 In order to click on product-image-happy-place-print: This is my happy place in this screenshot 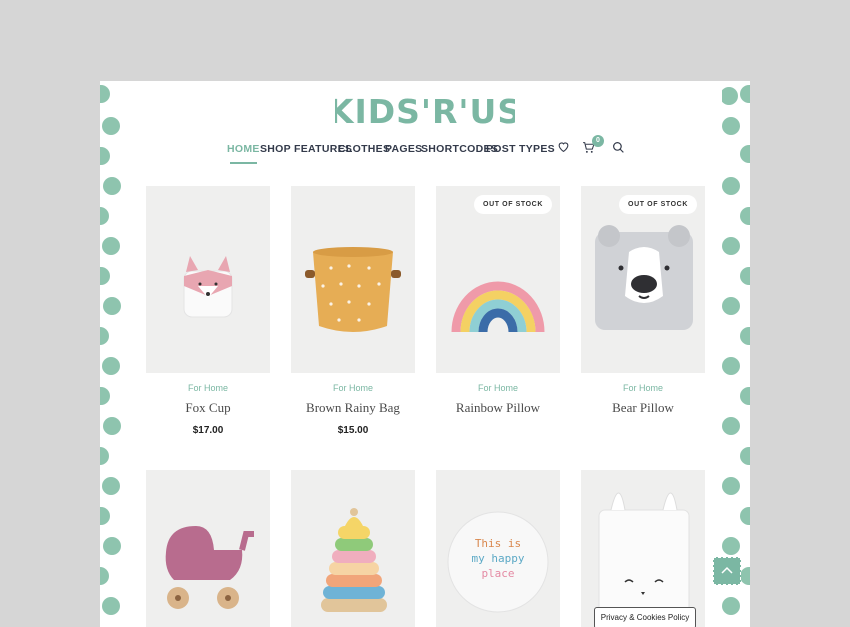, I will do `click(498, 548)`.